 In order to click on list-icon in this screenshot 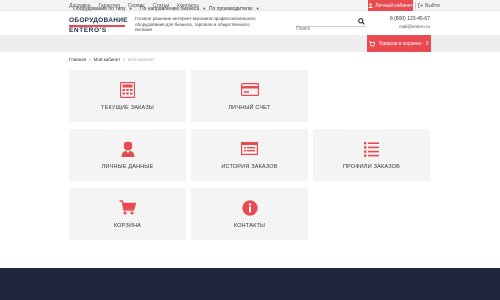, I will do `click(371, 149)`.